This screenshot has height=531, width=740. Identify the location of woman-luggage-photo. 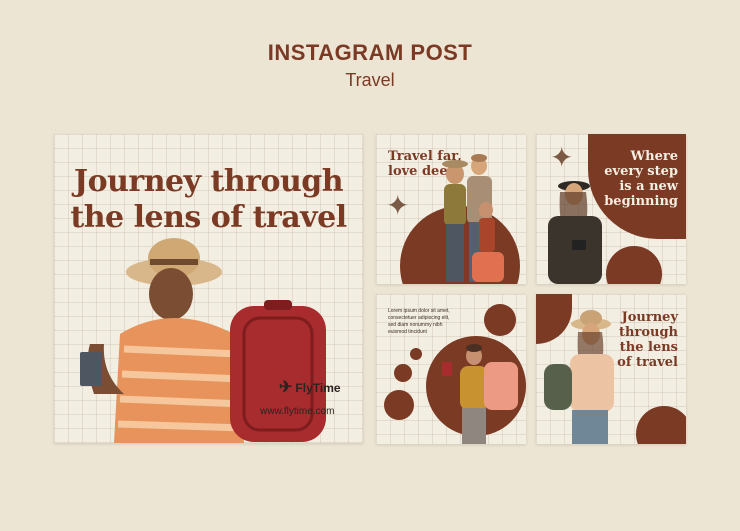
(480, 394).